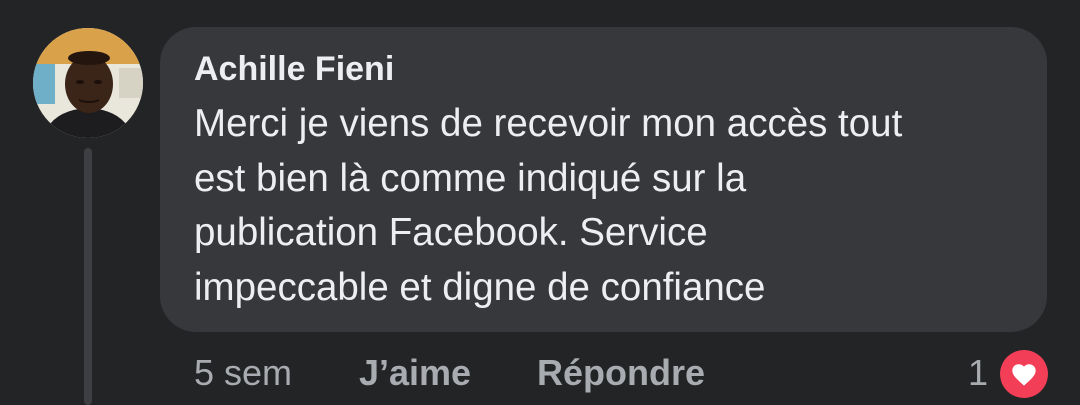 This screenshot has height=405, width=1080. I want to click on heart-glyph, so click(1024, 375).